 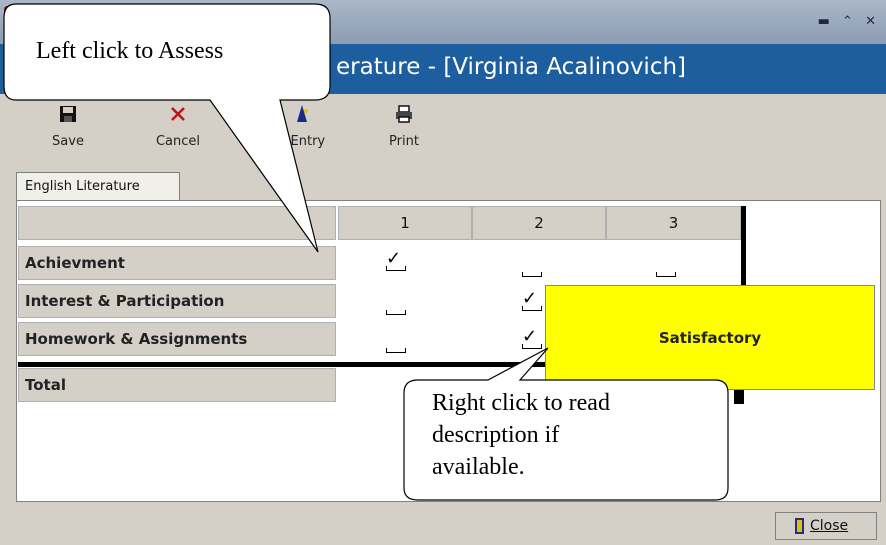 What do you see at coordinates (478, 467) in the screenshot?
I see `callout-line: available.` at bounding box center [478, 467].